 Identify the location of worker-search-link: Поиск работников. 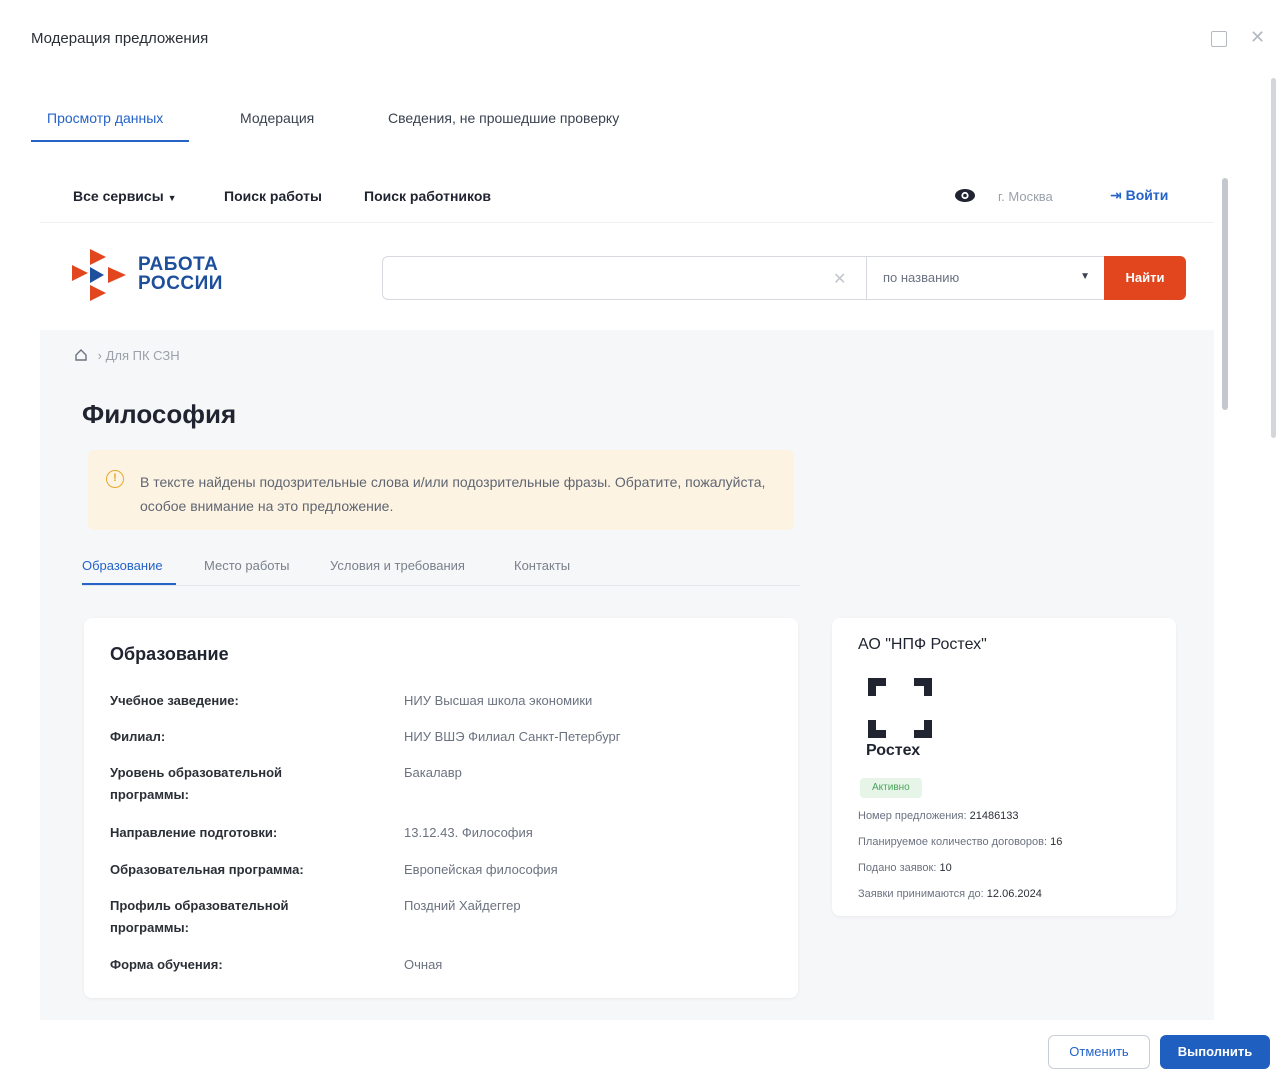
(427, 196).